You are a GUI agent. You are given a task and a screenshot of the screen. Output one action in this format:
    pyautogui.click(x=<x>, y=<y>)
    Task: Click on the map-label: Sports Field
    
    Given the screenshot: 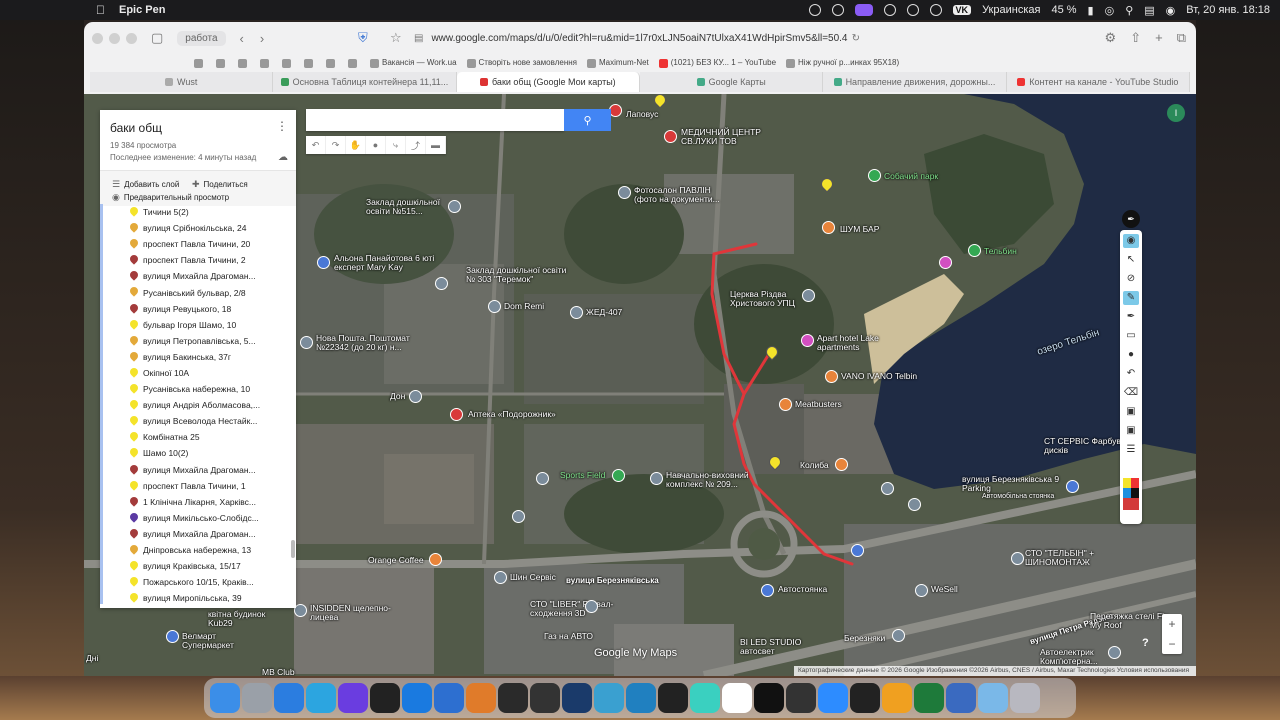 What is the action you would take?
    pyautogui.click(x=582, y=475)
    